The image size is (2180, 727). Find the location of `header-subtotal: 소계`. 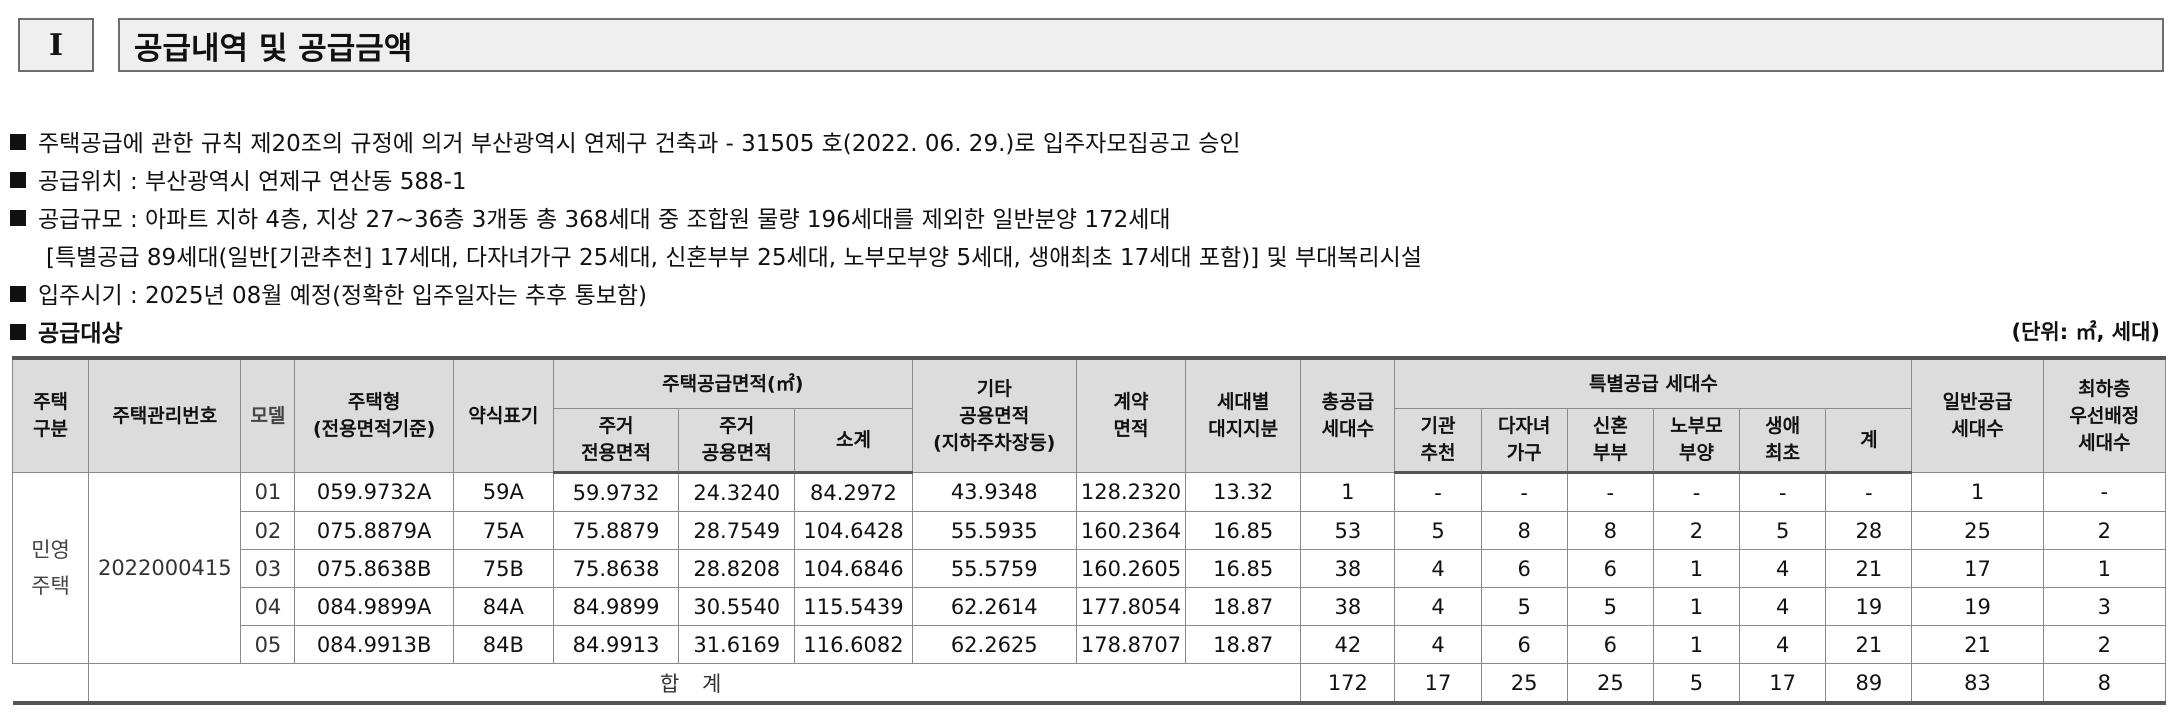

header-subtotal: 소계 is located at coordinates (853, 441).